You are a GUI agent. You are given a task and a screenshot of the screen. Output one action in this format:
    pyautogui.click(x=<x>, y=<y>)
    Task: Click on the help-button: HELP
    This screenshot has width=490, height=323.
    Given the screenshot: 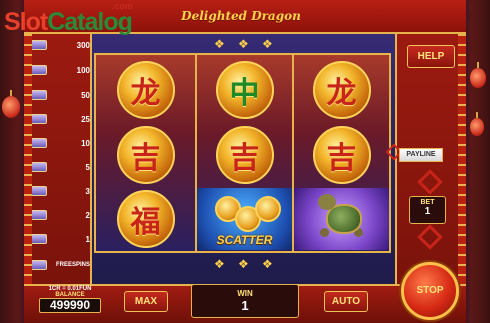 What is the action you would take?
    pyautogui.click(x=431, y=56)
    